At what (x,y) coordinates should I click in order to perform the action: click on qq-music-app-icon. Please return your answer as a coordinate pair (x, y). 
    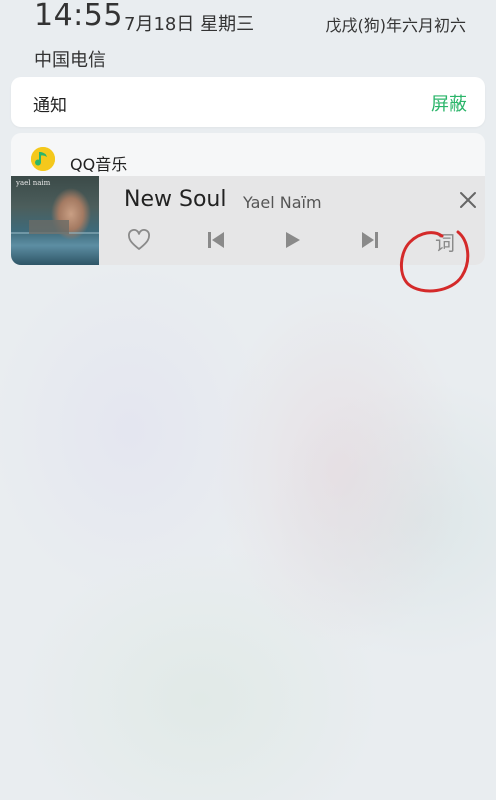
    Looking at the image, I should click on (43, 159).